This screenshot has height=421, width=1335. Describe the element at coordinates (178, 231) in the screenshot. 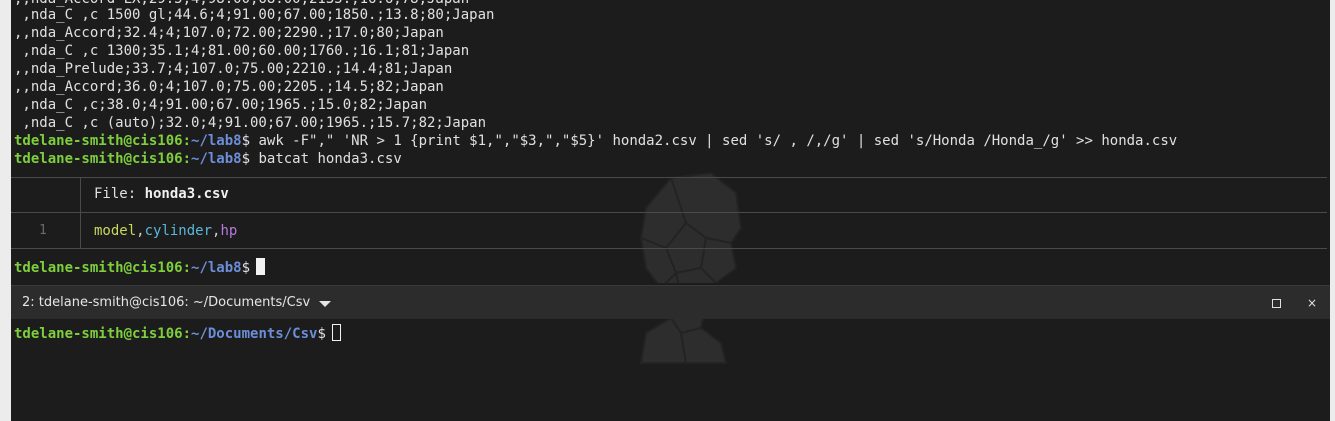

I see `csv-column-cylinder: cylinder` at that location.